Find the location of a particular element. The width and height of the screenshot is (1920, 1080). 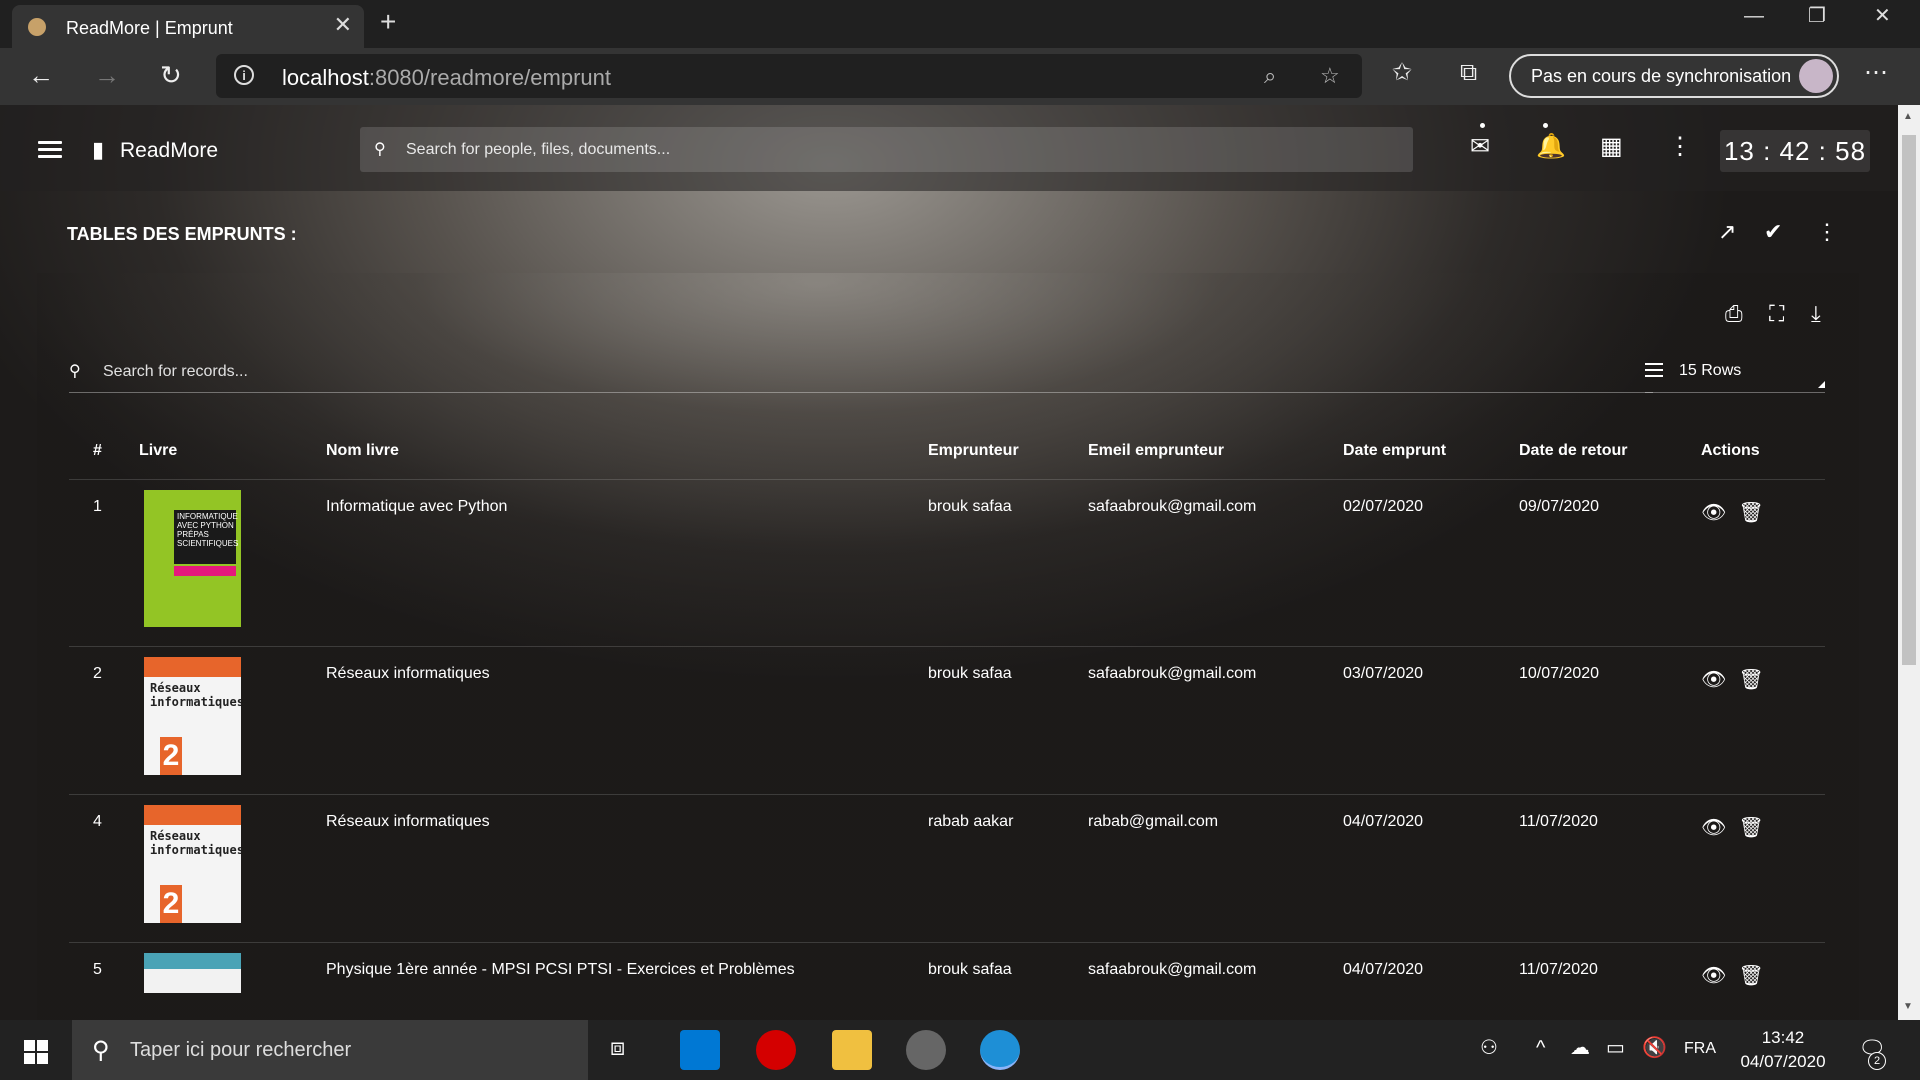

borrower-name: brouk safaa is located at coordinates (1008, 981).